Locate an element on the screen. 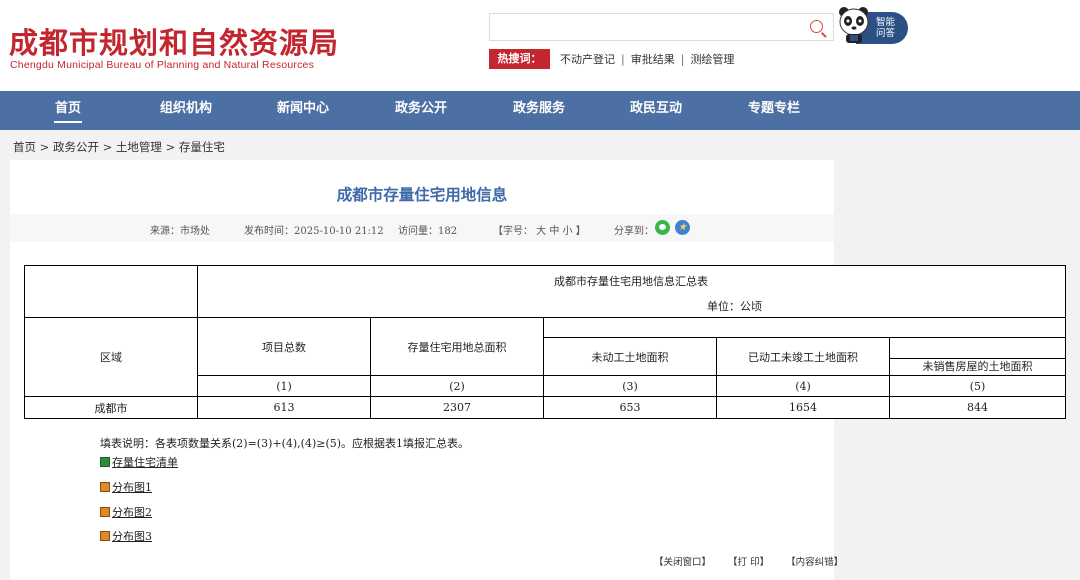  nav-special-topics: 专题专栏 is located at coordinates (774, 110).